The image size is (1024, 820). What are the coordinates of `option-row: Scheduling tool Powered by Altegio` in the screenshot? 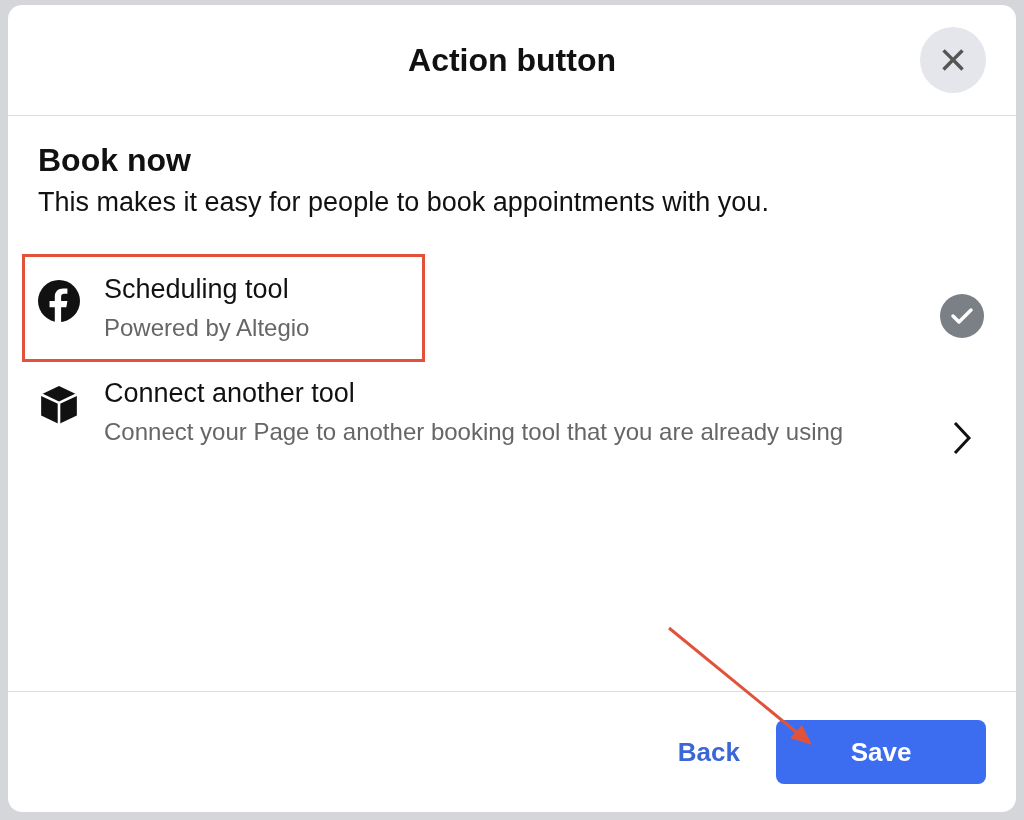 It's located at (512, 310).